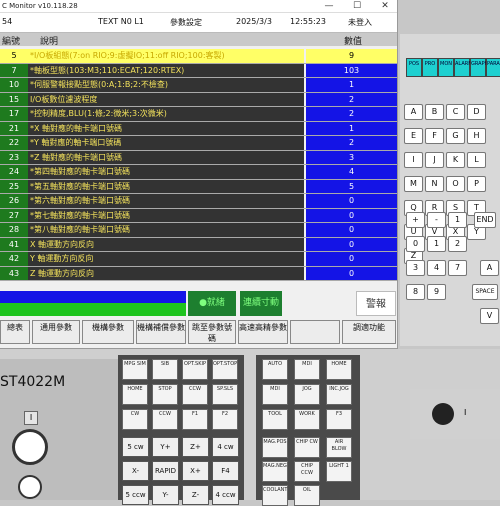 This screenshot has width=500, height=506. I want to click on machine-key-10: F1, so click(195, 419).